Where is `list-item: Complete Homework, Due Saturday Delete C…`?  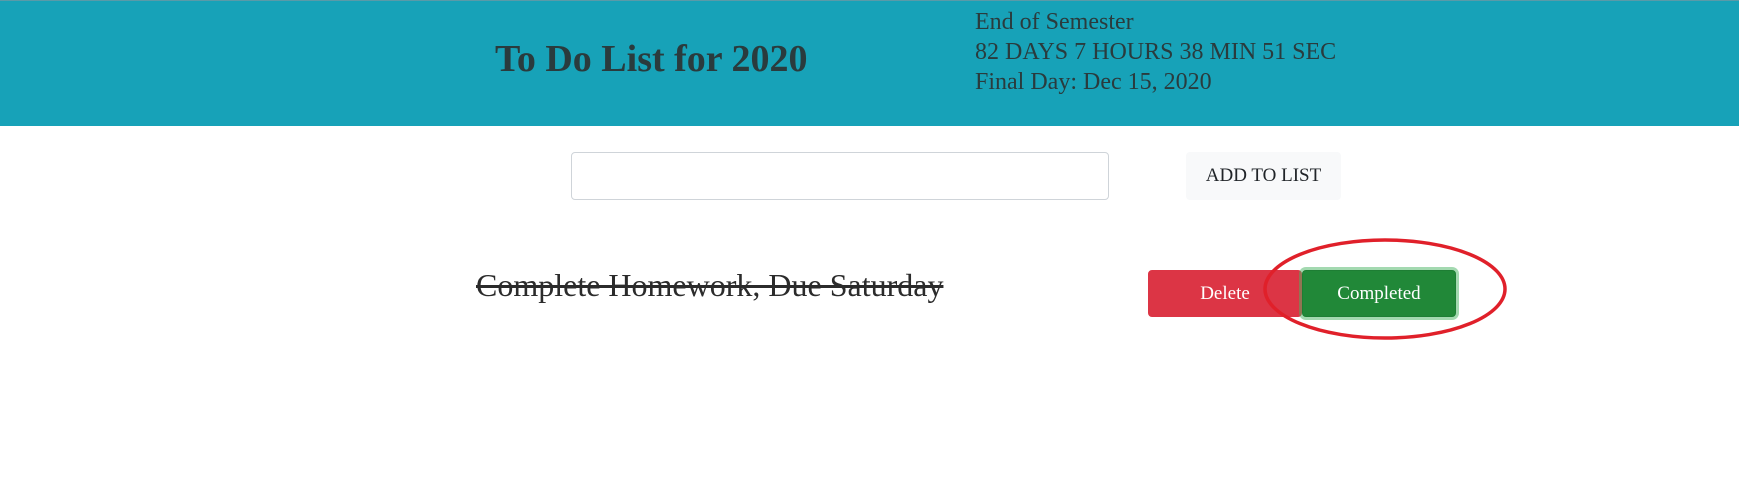 list-item: Complete Homework, Due Saturday Delete C… is located at coordinates (869, 292).